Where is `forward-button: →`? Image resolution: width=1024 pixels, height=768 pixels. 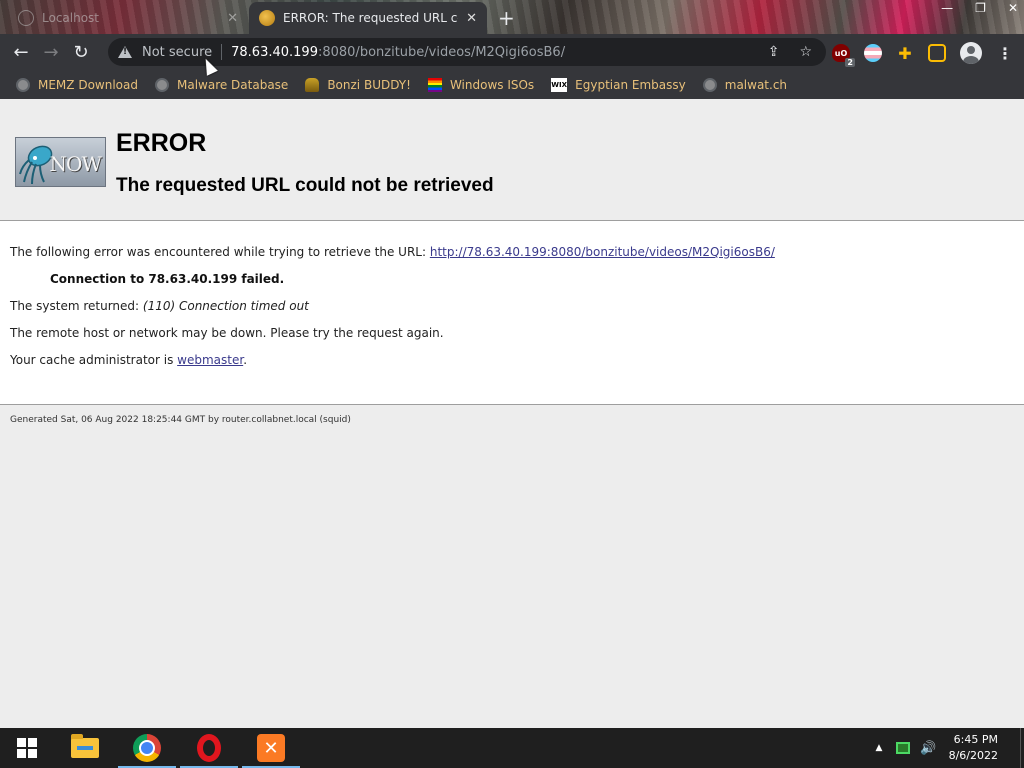 forward-button: → is located at coordinates (51, 52).